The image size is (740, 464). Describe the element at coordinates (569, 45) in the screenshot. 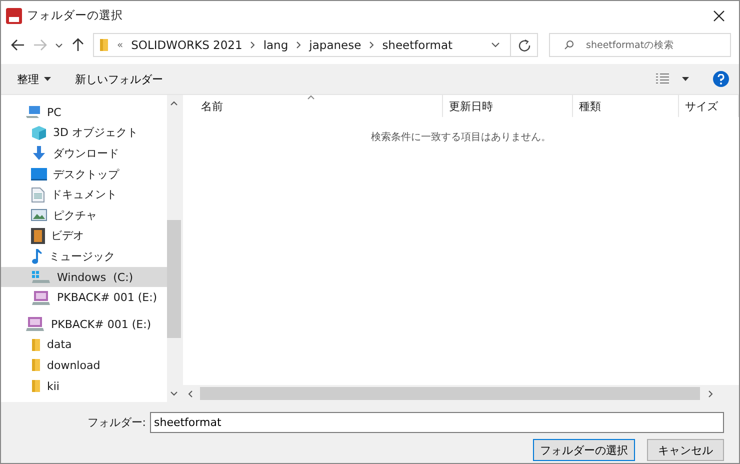

I see `search-icon` at that location.